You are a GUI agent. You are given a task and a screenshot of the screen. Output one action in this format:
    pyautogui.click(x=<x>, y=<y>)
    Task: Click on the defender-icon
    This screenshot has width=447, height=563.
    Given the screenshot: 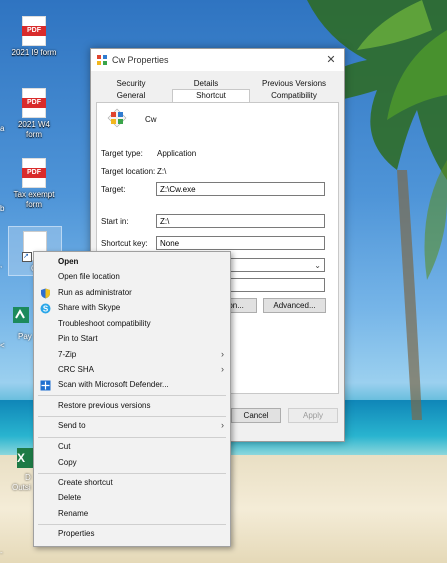 What is the action you would take?
    pyautogui.click(x=45, y=385)
    